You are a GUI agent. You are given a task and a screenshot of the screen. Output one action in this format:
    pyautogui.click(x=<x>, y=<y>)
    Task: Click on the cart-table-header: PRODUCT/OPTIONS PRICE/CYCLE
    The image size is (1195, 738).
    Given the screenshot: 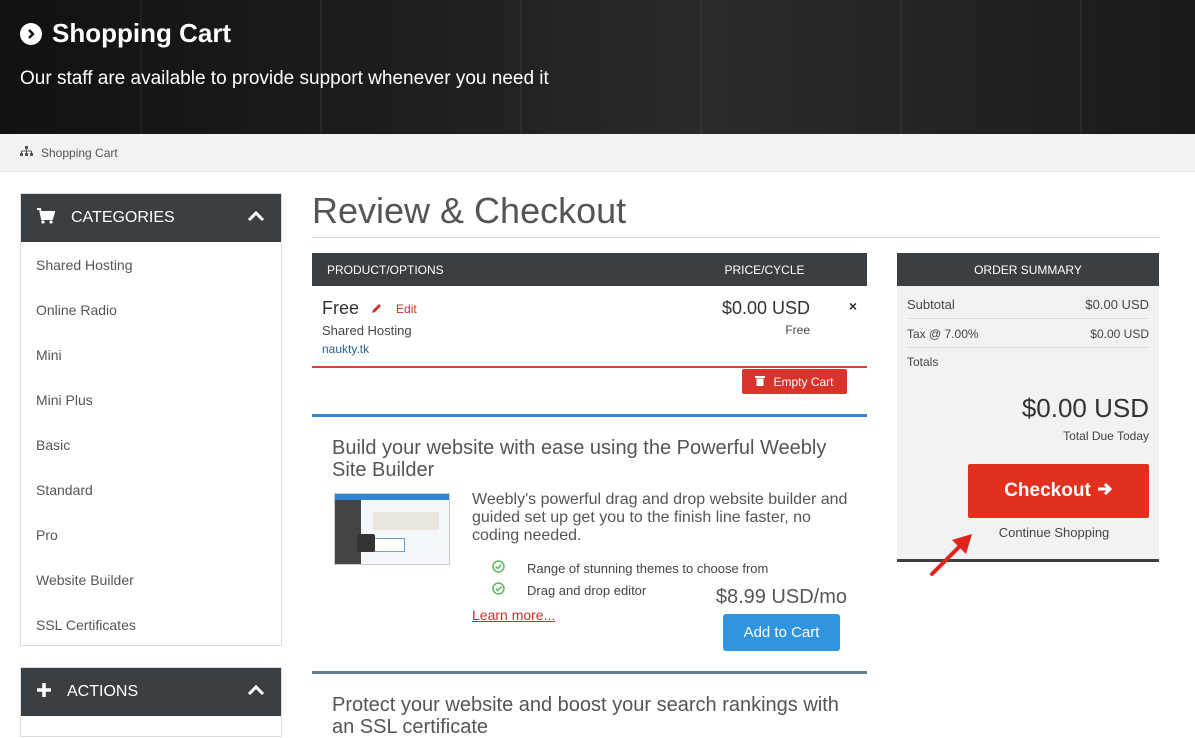 What is the action you would take?
    pyautogui.click(x=589, y=269)
    